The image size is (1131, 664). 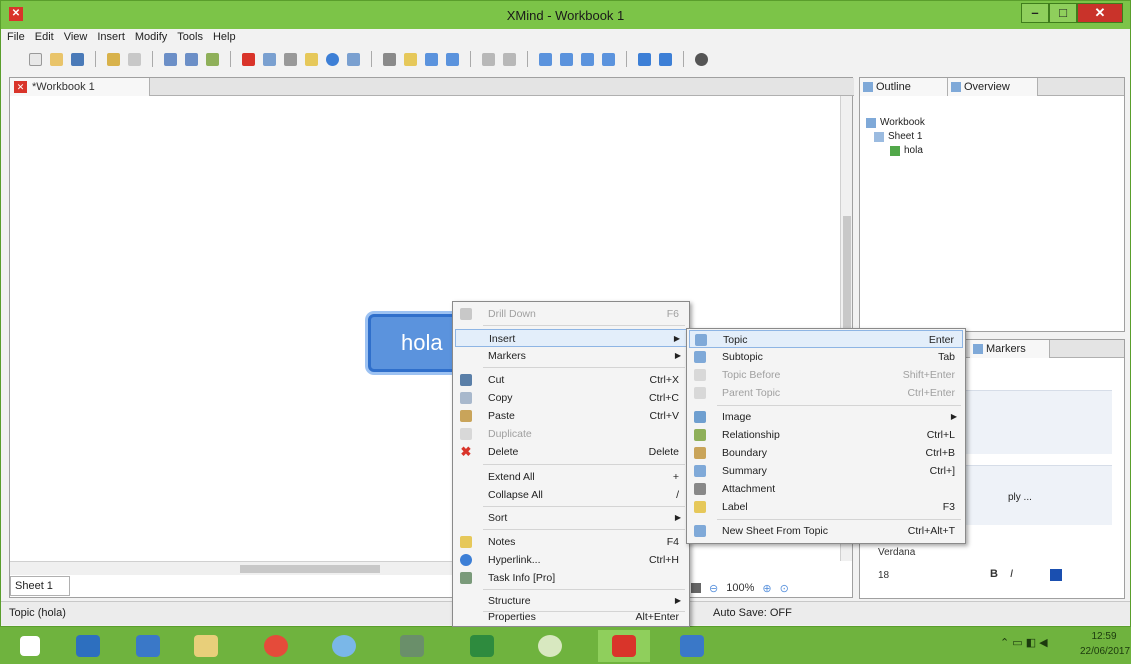 What do you see at coordinates (896, 552) in the screenshot?
I see `font-name: Verdana` at bounding box center [896, 552].